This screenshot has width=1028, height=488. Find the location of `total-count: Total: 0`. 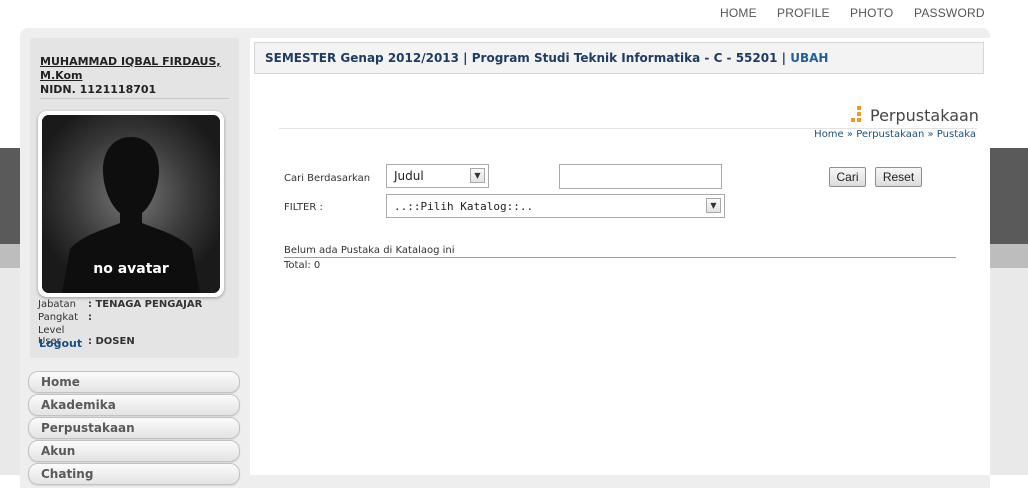

total-count: Total: 0 is located at coordinates (302, 265).